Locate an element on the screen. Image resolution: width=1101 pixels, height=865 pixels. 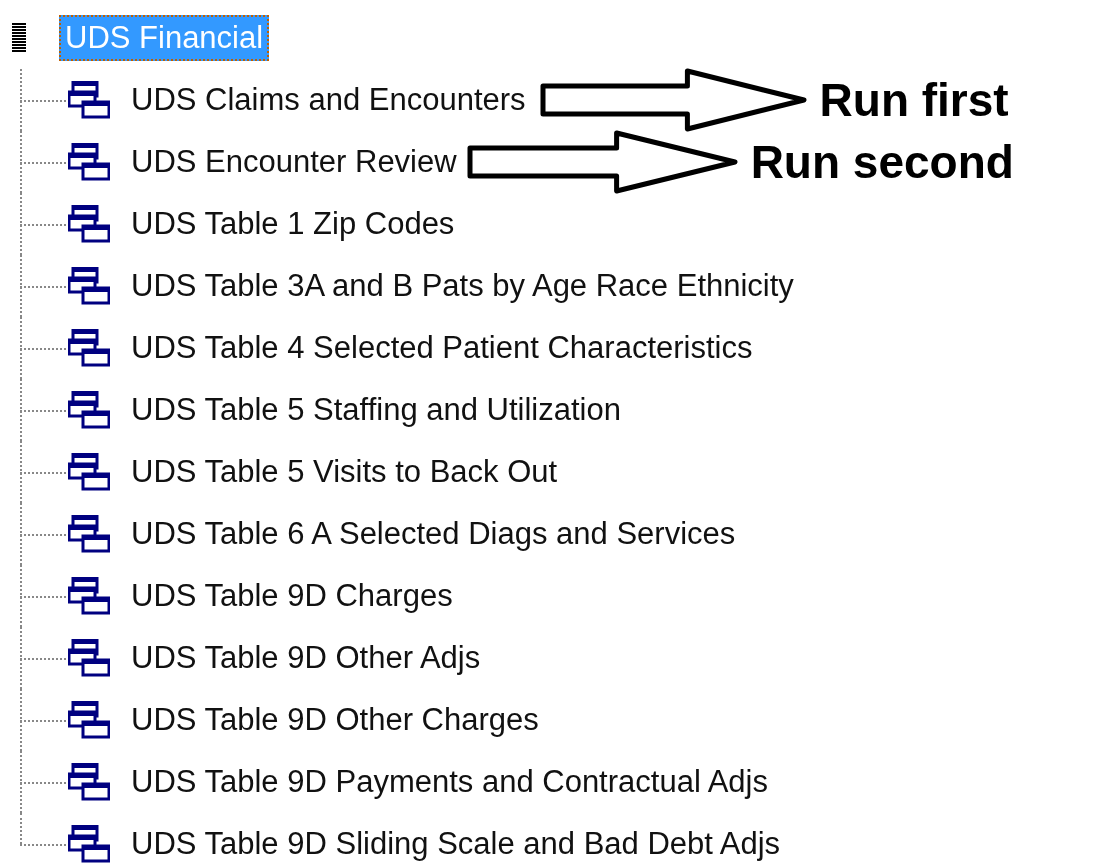
tree-item: UDS Table 1 Zip Codes is located at coordinates (293, 224).